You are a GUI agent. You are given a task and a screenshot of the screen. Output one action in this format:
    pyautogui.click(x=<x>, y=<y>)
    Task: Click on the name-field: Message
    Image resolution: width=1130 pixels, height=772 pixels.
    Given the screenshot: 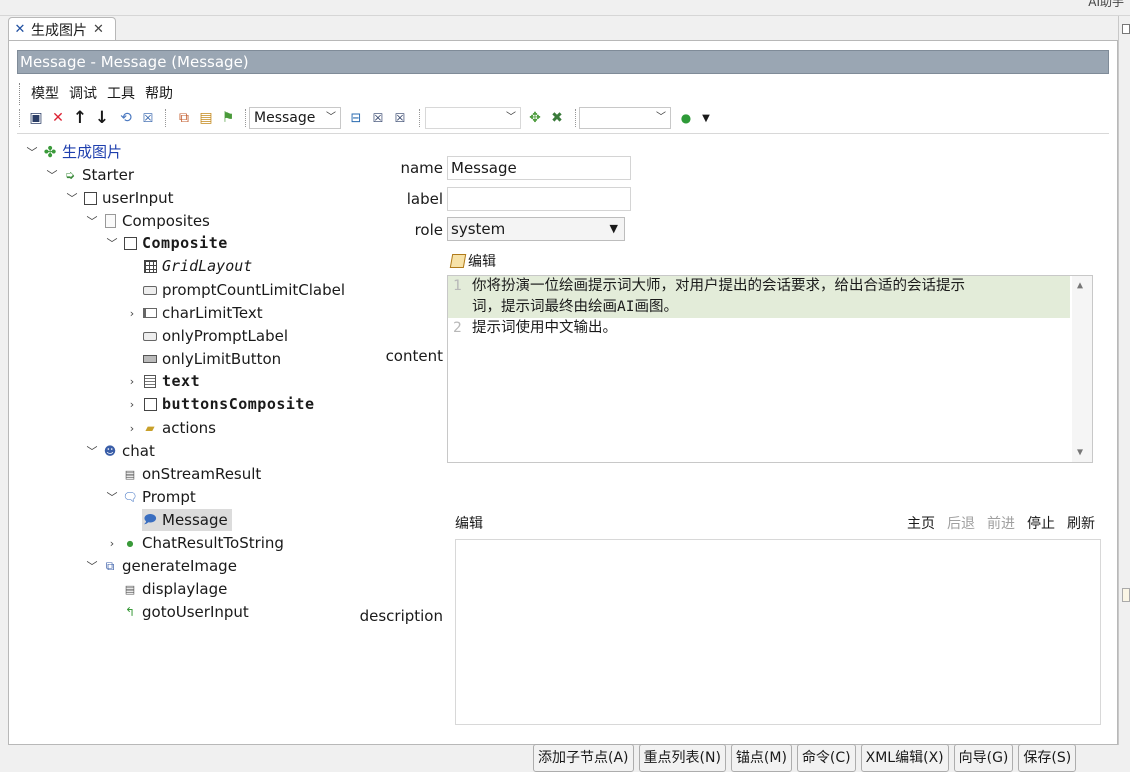 What is the action you would take?
    pyautogui.click(x=539, y=168)
    